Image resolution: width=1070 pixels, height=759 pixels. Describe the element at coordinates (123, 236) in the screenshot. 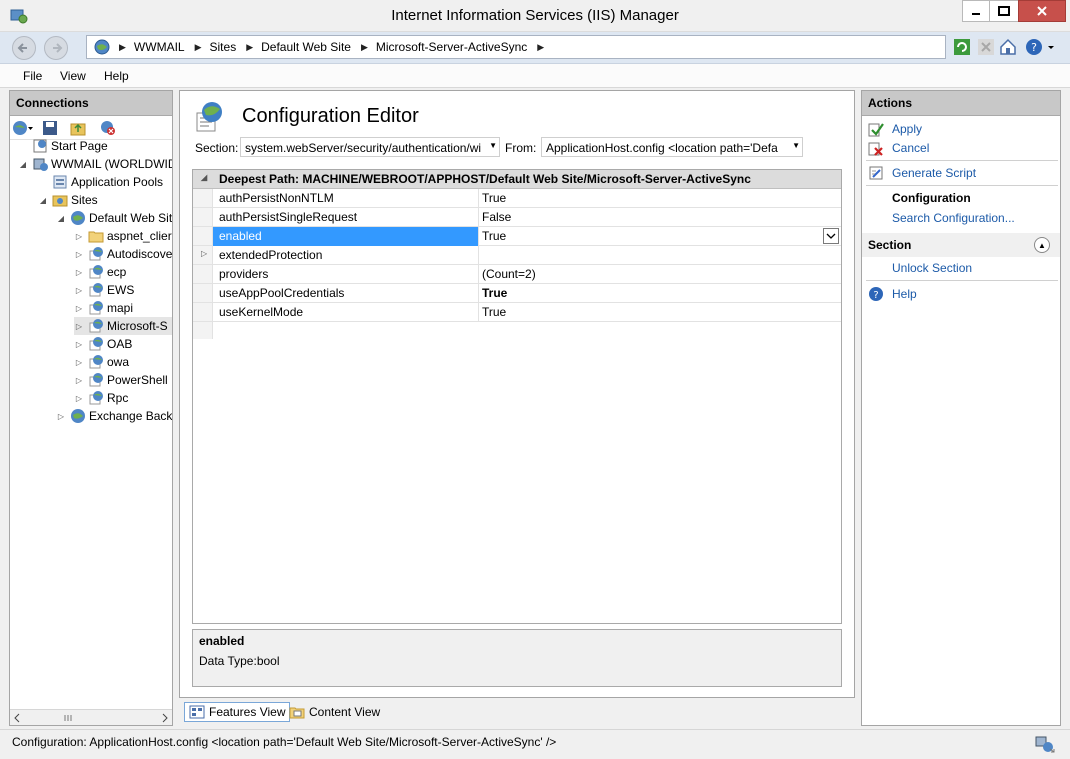

I see `tree-item-aspnet-client: ▷ aspnet_clier` at that location.